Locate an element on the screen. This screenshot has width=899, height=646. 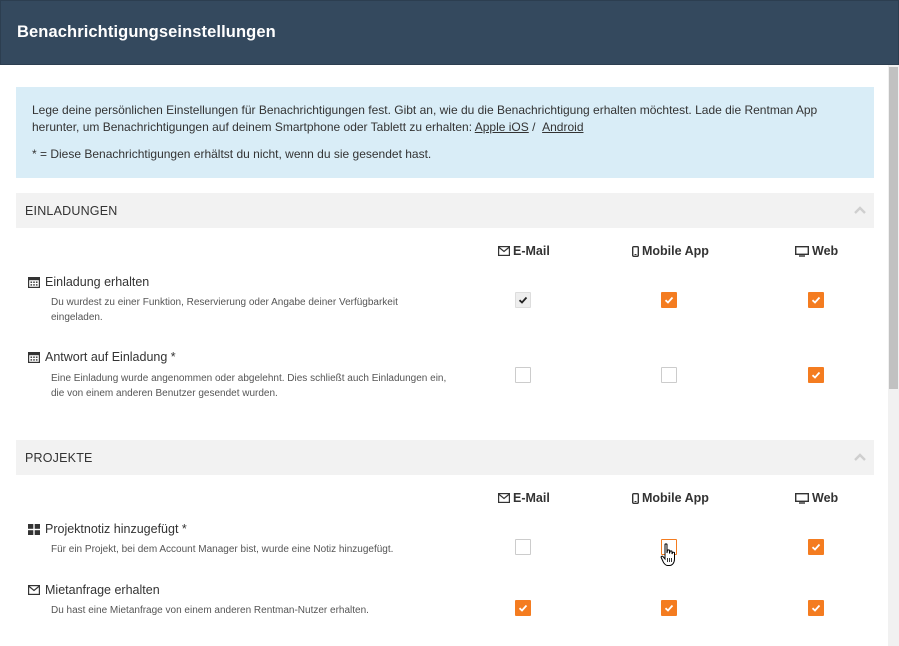
android-link: Android is located at coordinates (562, 127).